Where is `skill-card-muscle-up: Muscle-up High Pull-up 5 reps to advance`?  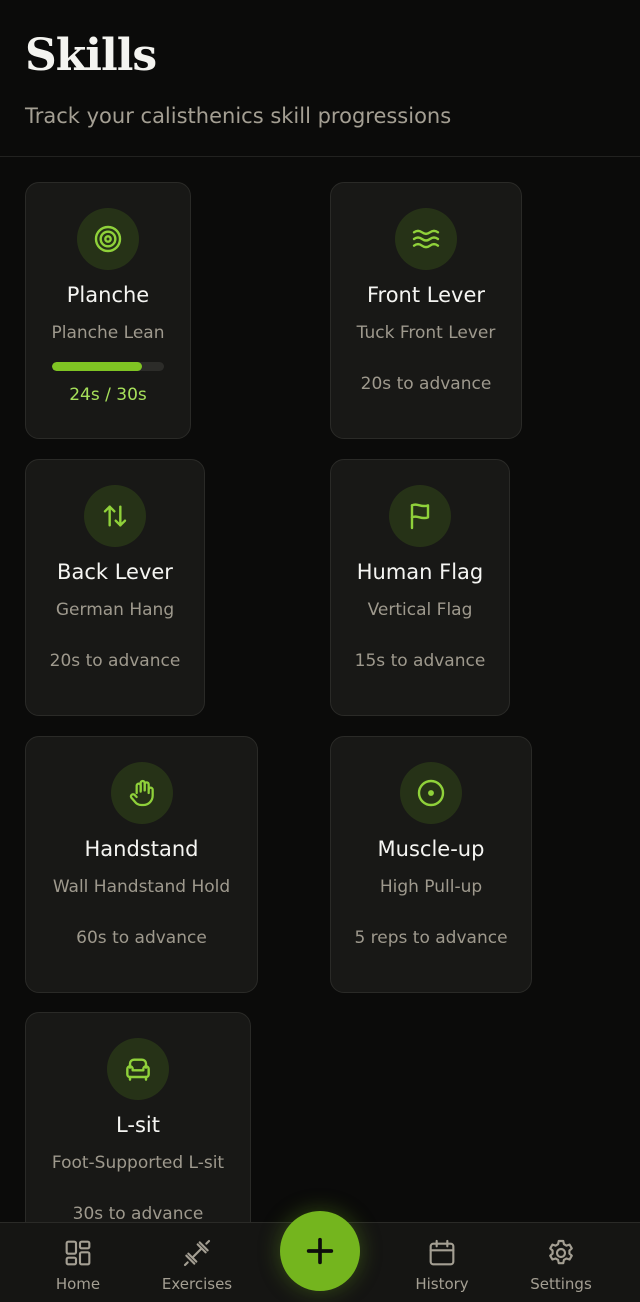 skill-card-muscle-up: Muscle-up High Pull-up 5 reps to advance is located at coordinates (431, 864).